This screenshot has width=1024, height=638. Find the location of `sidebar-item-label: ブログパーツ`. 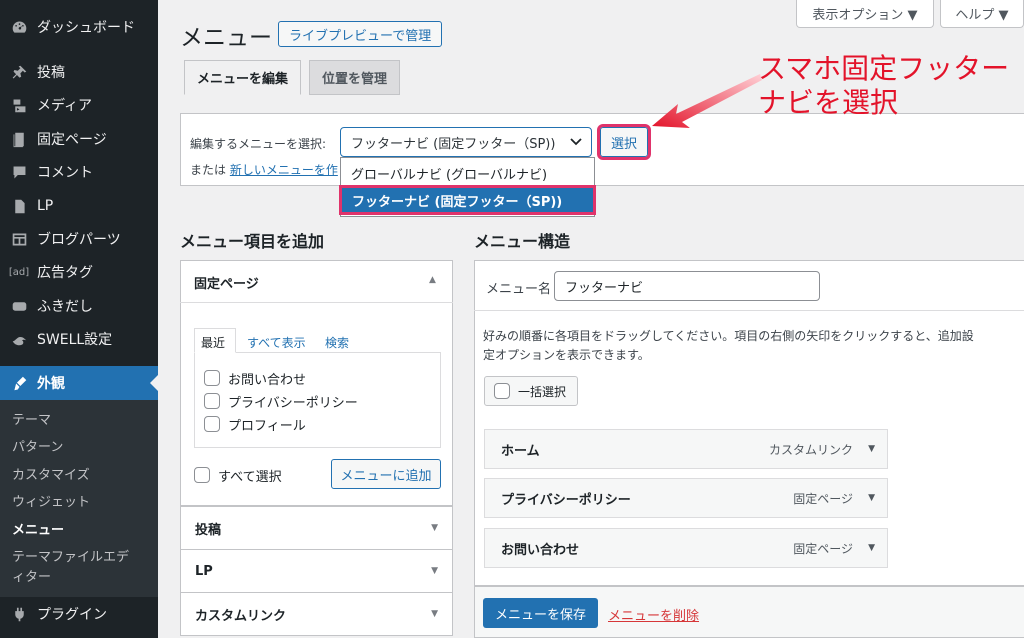

sidebar-item-label: ブログパーツ is located at coordinates (79, 240).